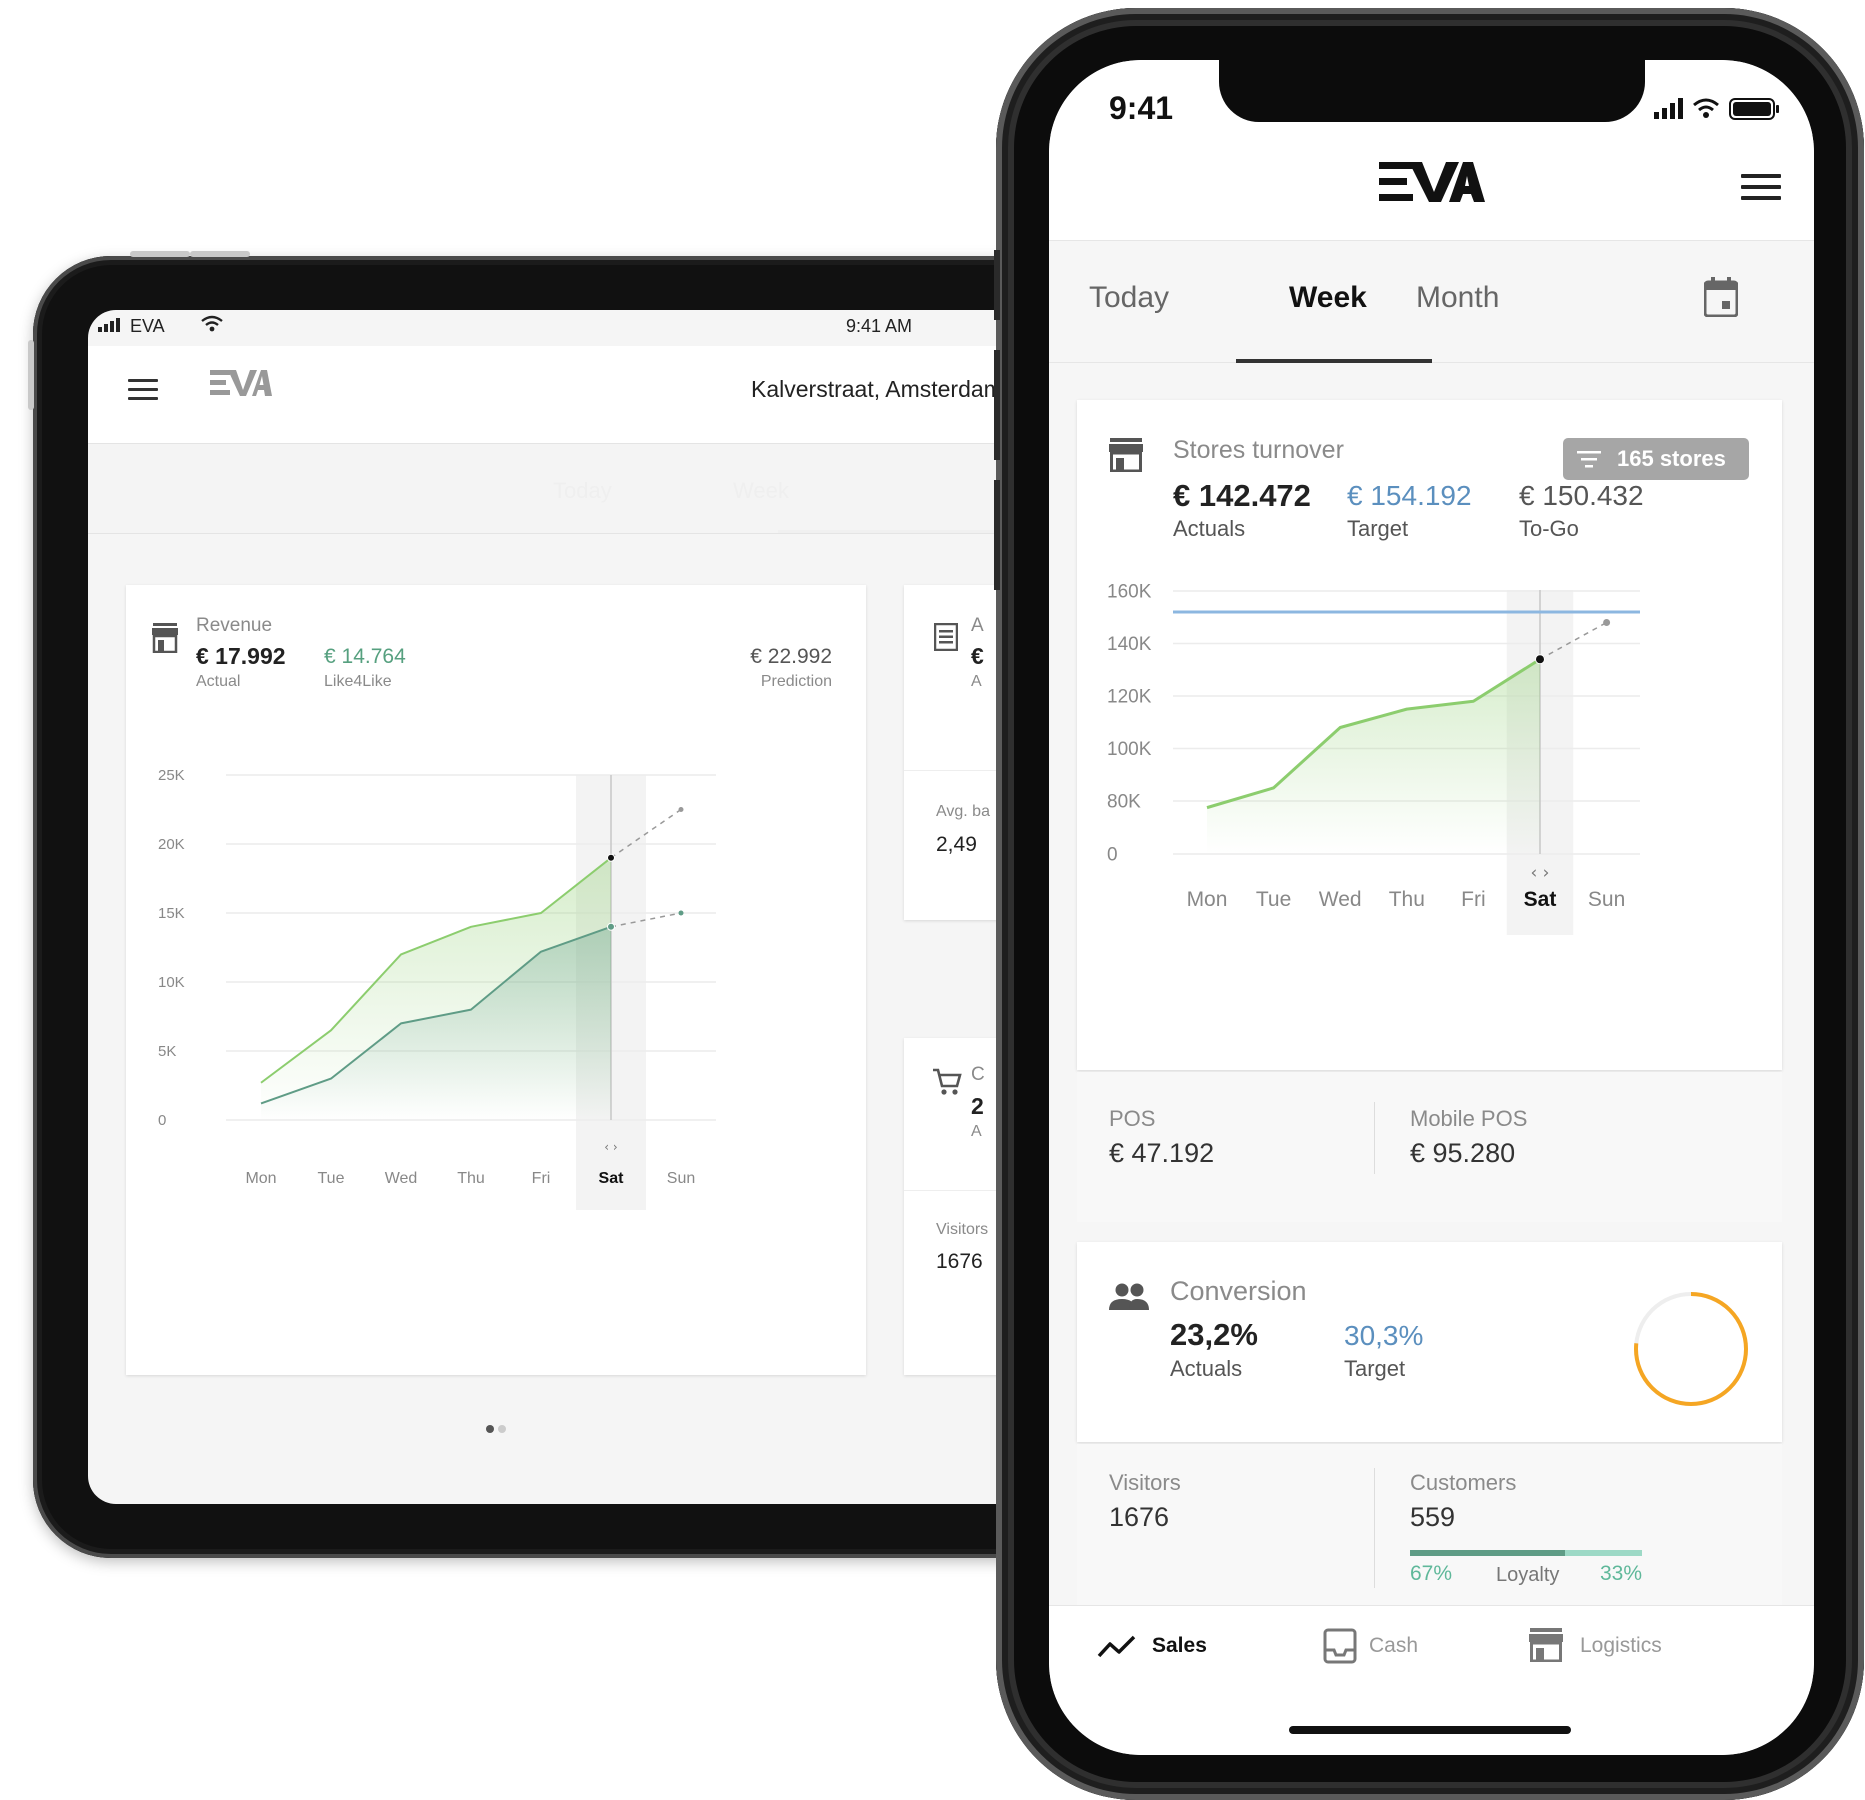 This screenshot has height=1800, width=1865. Describe the element at coordinates (1621, 1573) in the screenshot. I see `loyalty-right-pct: 33%` at that location.